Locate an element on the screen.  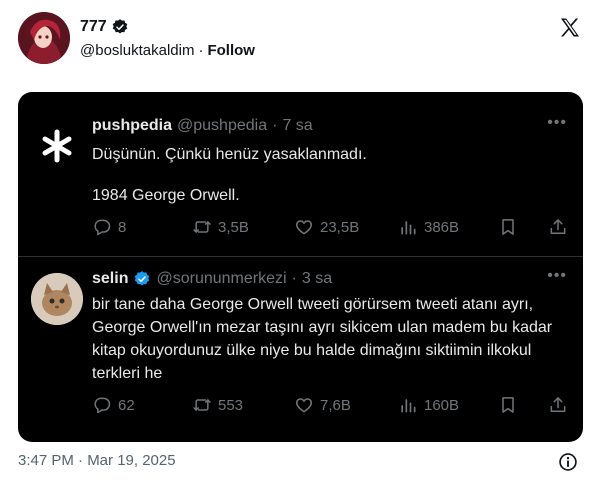
views-button: 160B is located at coordinates (428, 405).